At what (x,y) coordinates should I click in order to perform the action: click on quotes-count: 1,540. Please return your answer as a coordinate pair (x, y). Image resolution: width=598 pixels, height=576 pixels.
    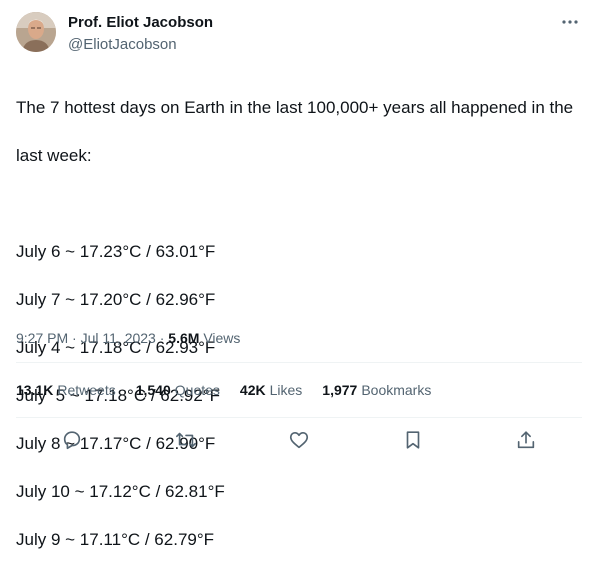
    Looking at the image, I should click on (153, 390).